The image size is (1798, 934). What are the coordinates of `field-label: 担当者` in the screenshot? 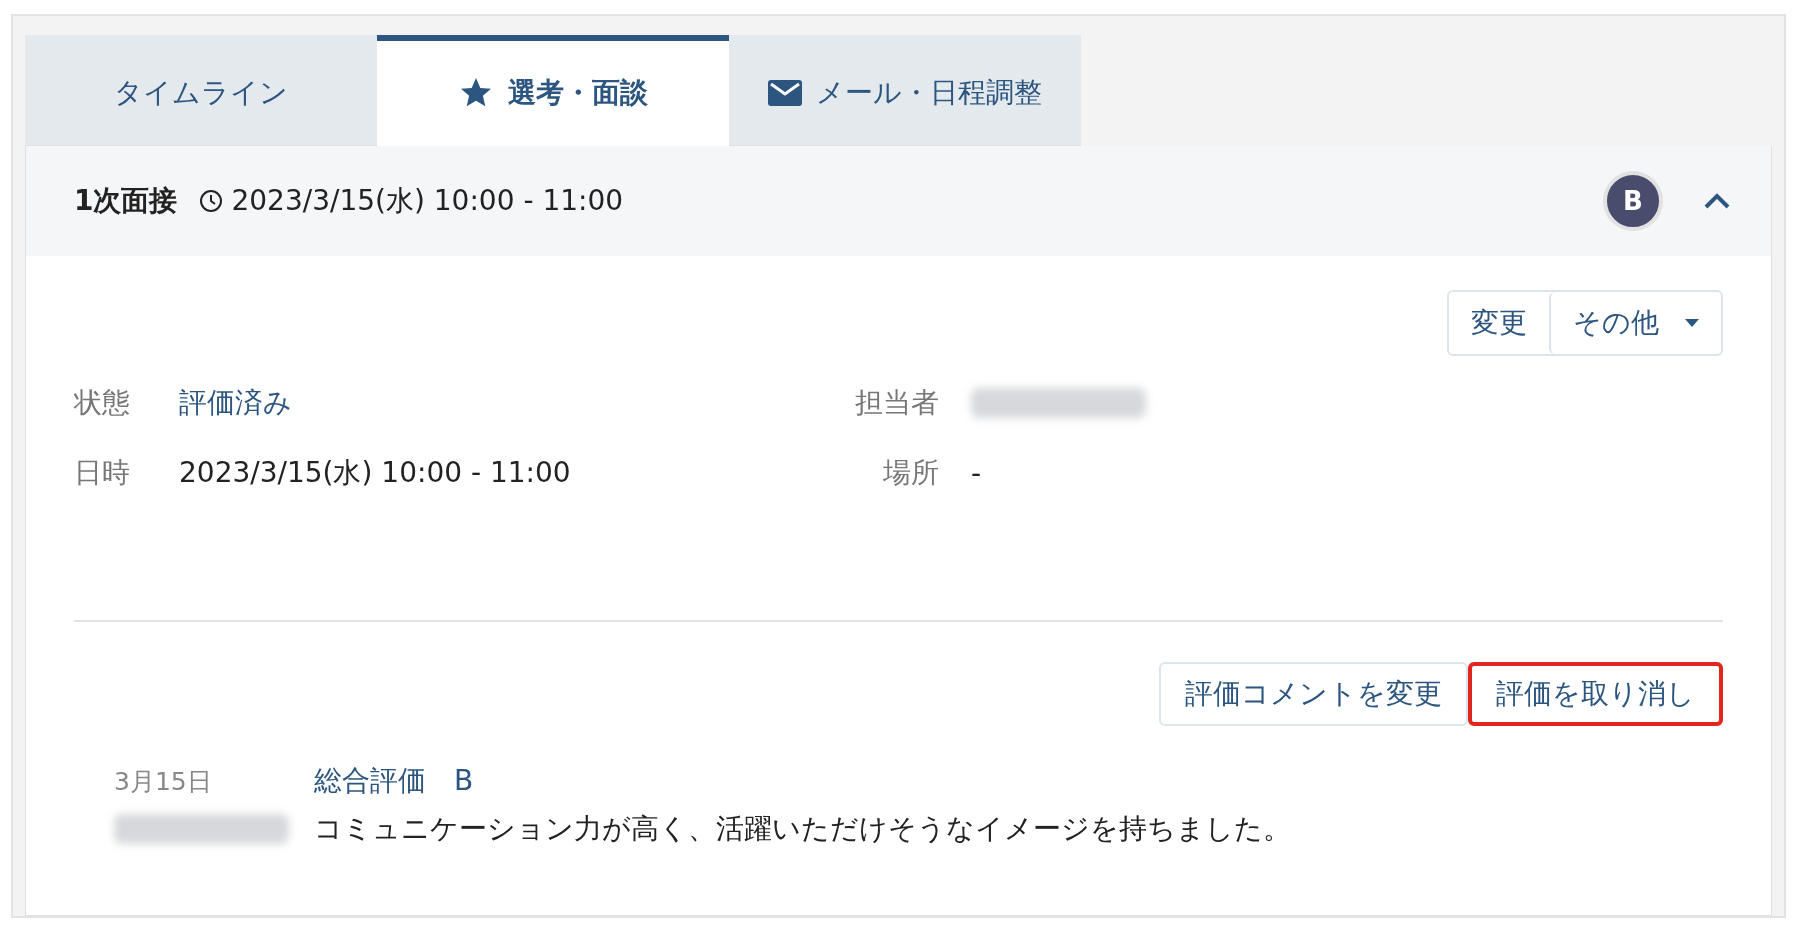 It's located at (897, 403).